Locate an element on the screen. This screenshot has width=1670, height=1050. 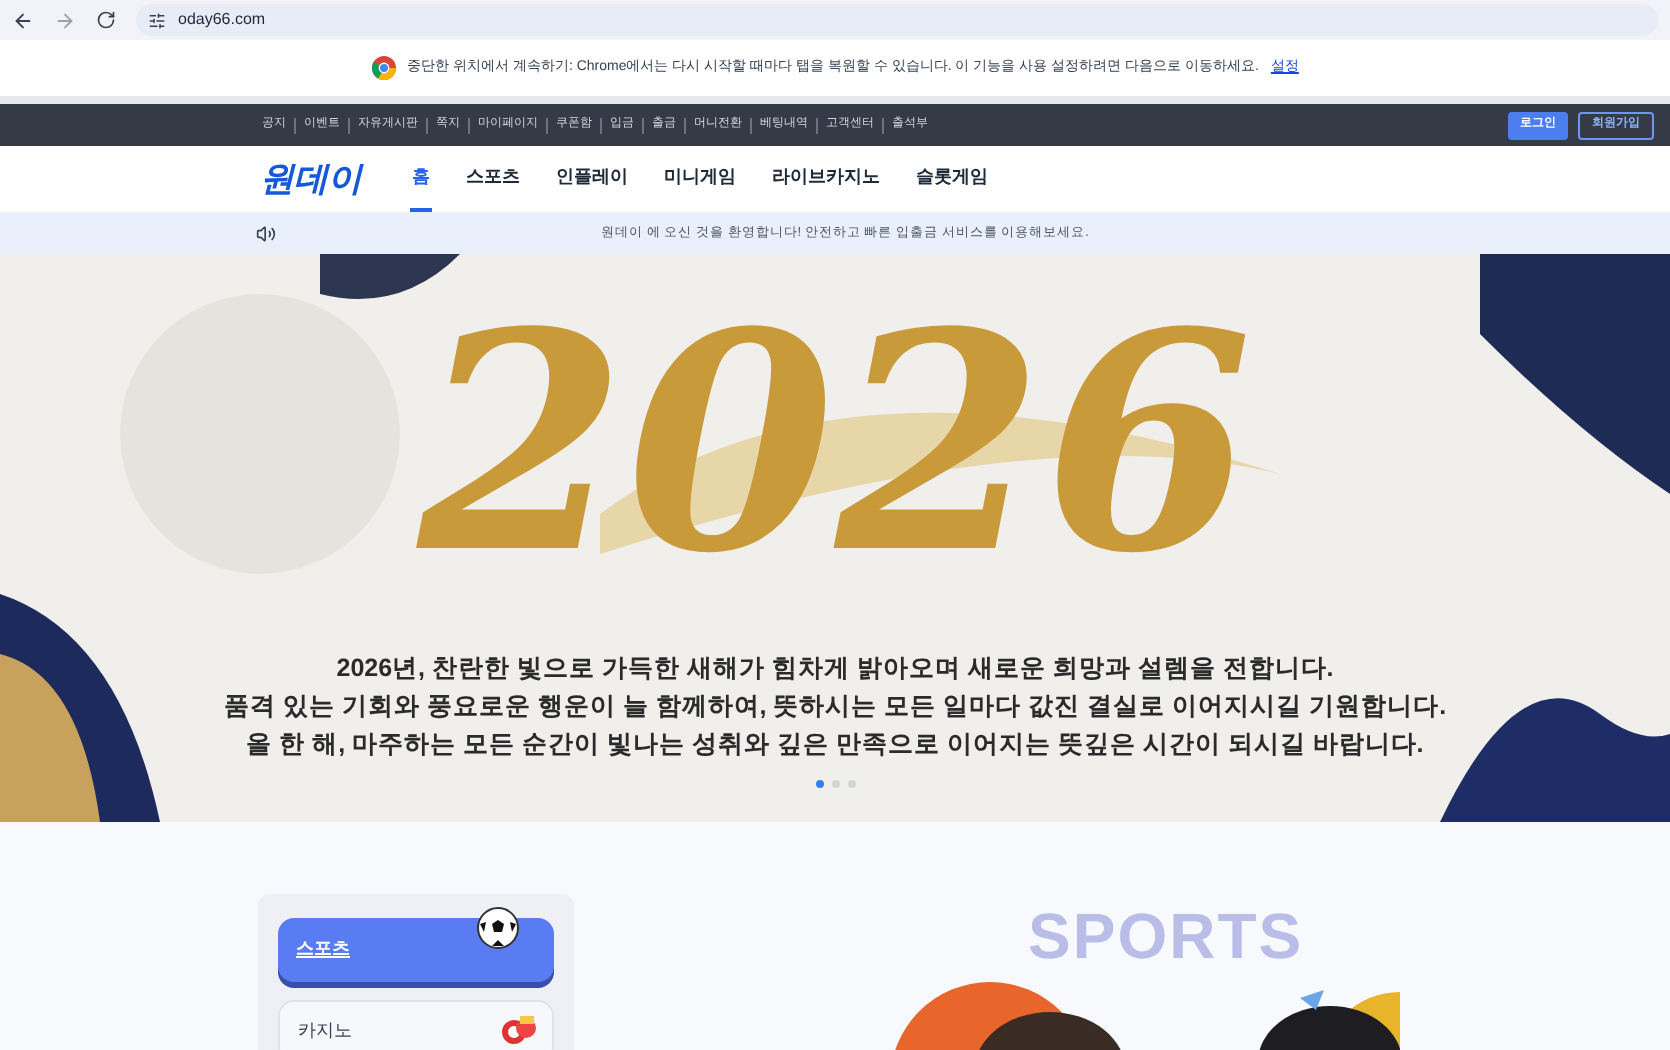
casino-chips-icon is located at coordinates (518, 1029).